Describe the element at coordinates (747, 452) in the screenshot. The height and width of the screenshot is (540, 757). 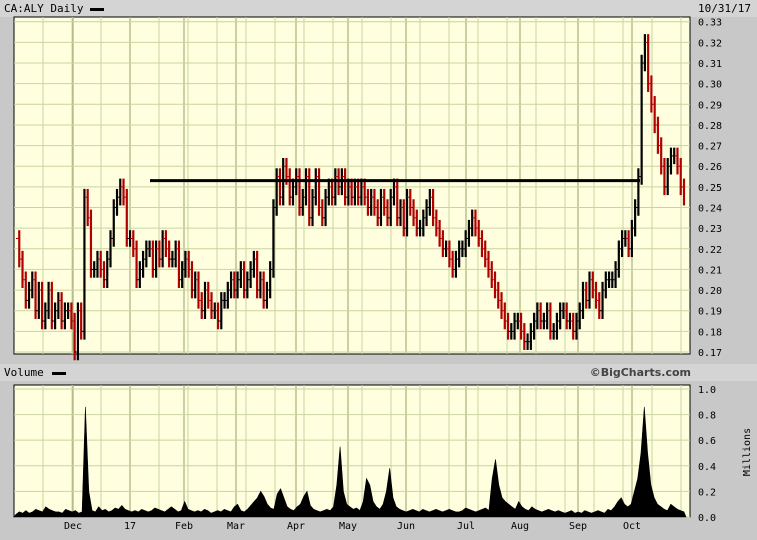
I see `volume-unit-label: Millions` at that location.